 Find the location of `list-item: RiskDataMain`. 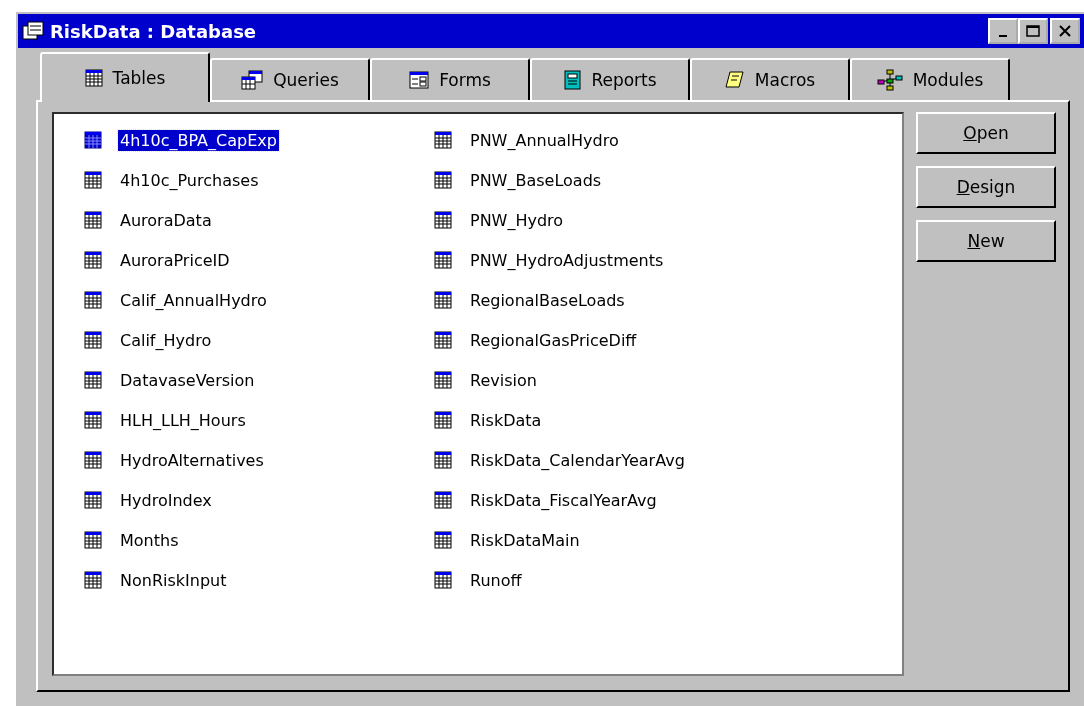

list-item: RiskDataMain is located at coordinates (525, 540).